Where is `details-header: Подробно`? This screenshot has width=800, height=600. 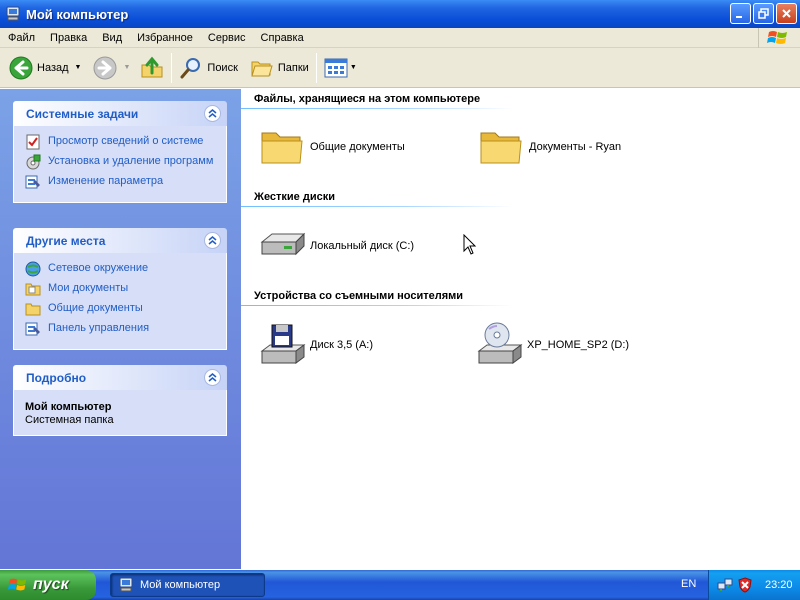
details-header: Подробно is located at coordinates (120, 377).